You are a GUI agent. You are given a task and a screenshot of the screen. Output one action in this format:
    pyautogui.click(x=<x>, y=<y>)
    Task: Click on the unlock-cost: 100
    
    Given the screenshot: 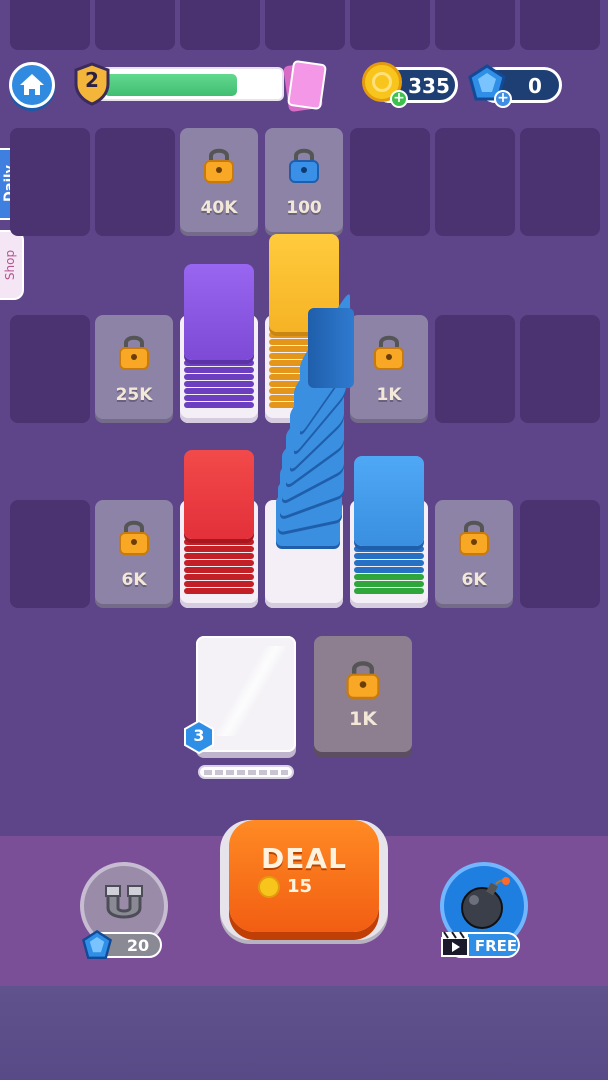 What is the action you would take?
    pyautogui.click(x=304, y=208)
    